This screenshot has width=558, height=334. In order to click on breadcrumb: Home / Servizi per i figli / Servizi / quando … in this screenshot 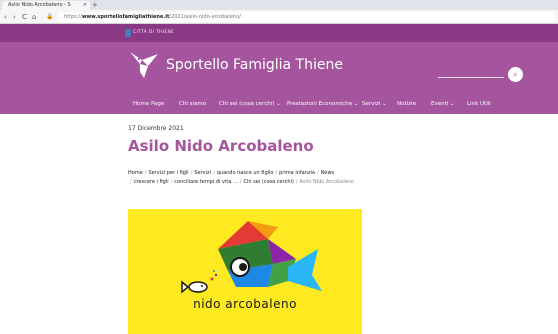, I will do `click(241, 177)`.